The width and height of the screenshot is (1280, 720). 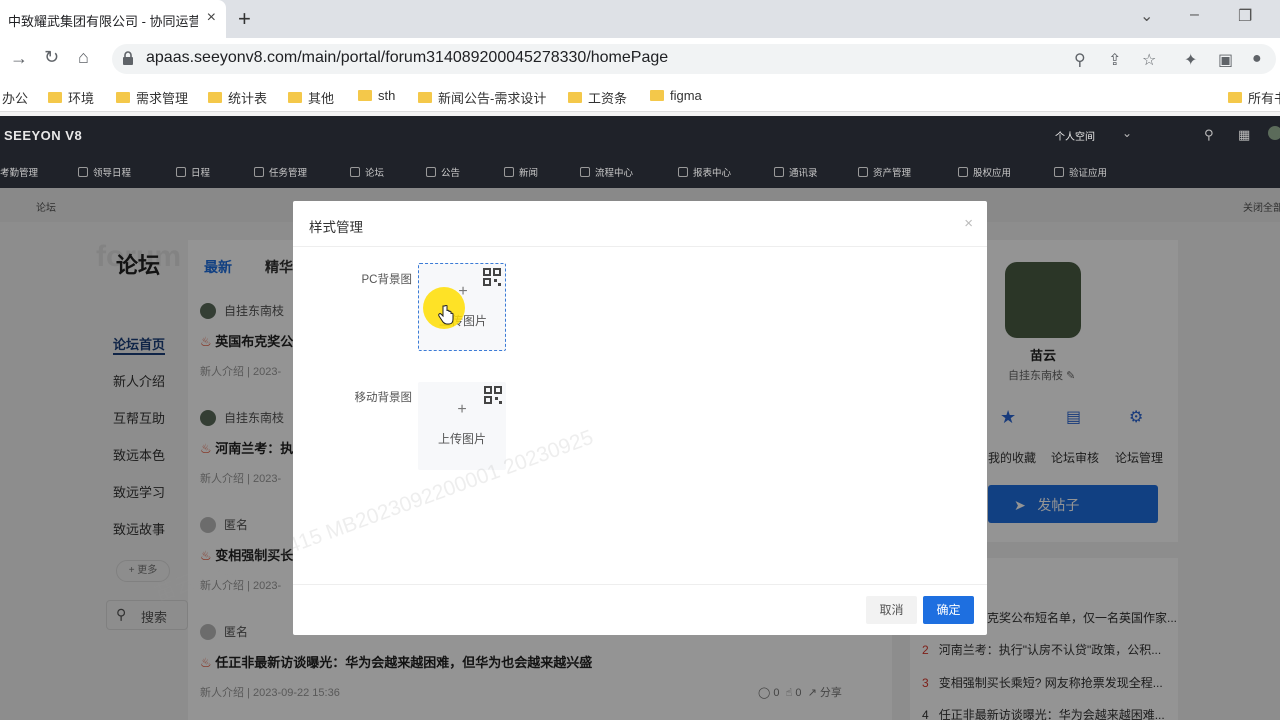 I want to click on plus-icon: +, so click(x=462, y=409).